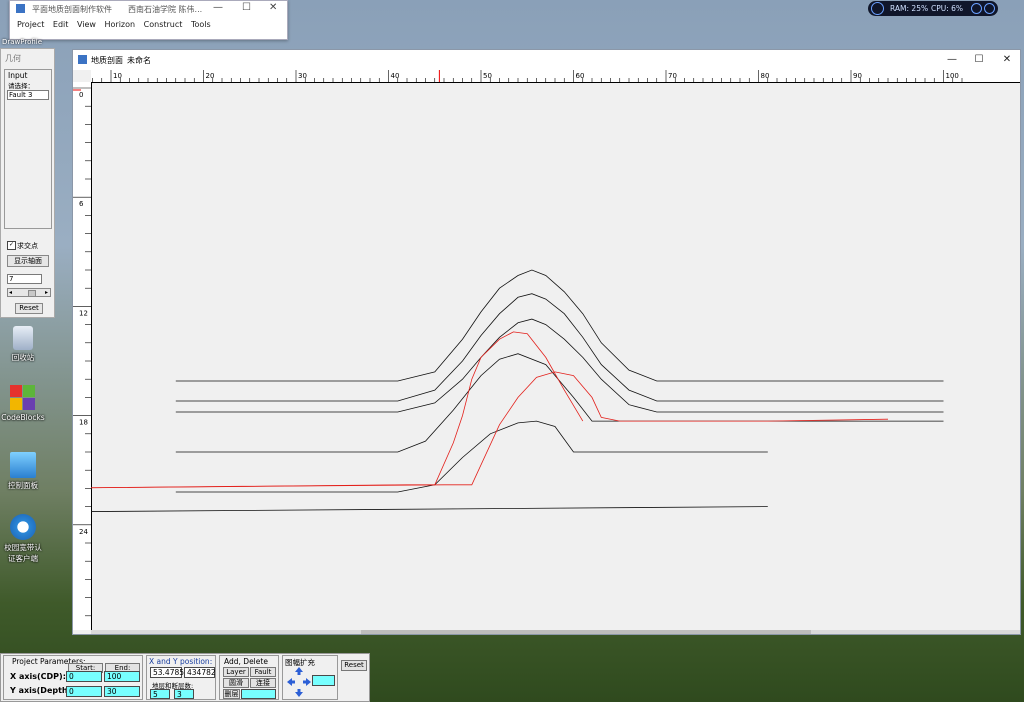  I want to click on y-end-field: 30, so click(122, 691).